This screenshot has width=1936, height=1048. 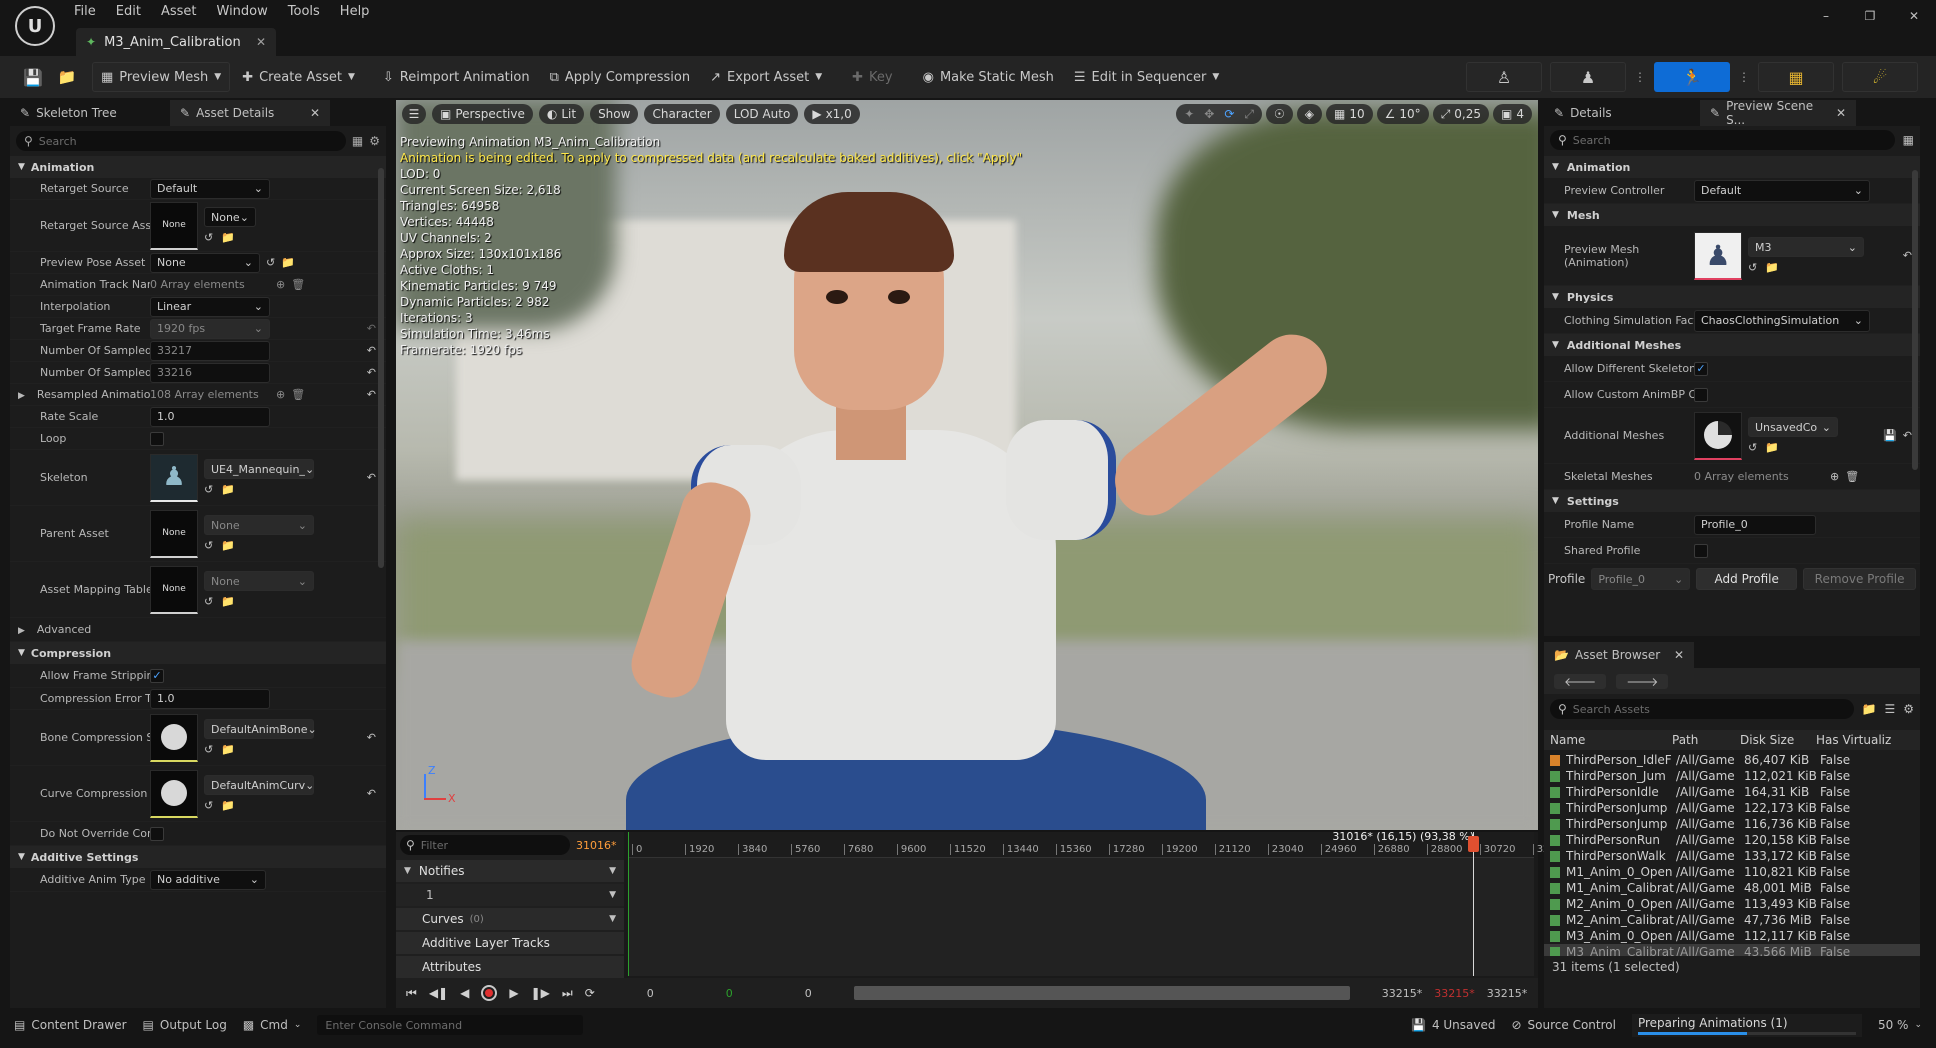 I want to click on add-profile-button: Add Profile, so click(x=1747, y=579).